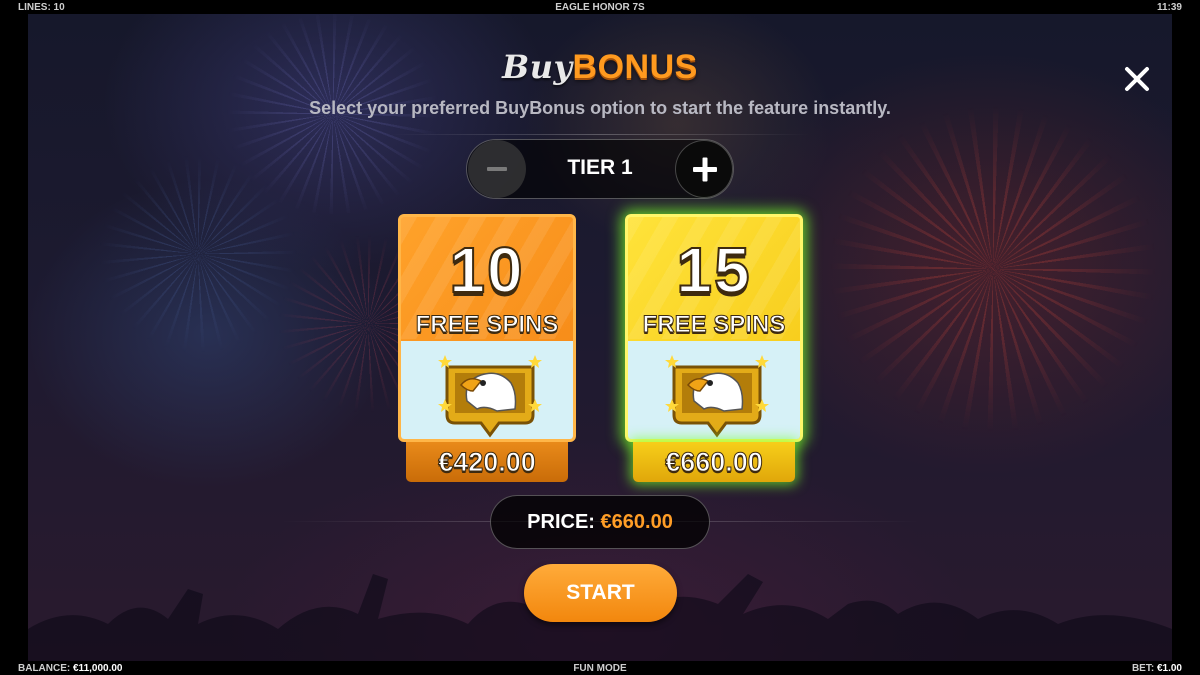 The width and height of the screenshot is (1200, 675). What do you see at coordinates (1137, 79) in the screenshot?
I see `close-icon` at bounding box center [1137, 79].